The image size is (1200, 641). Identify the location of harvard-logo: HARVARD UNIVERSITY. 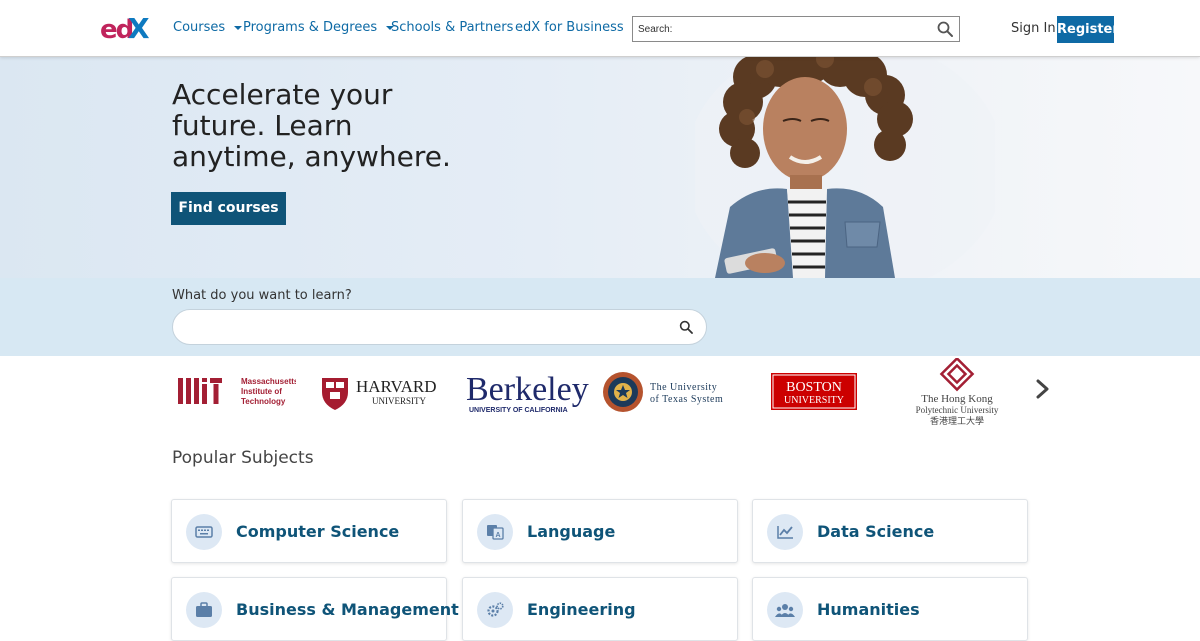
(387, 392).